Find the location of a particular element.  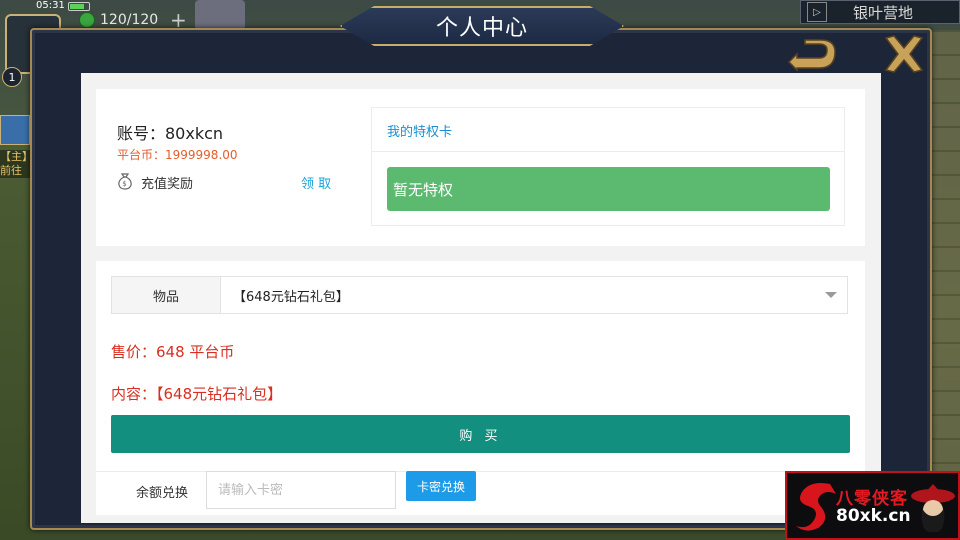

privilege-card-title: 我的特权卡 is located at coordinates (420, 132).